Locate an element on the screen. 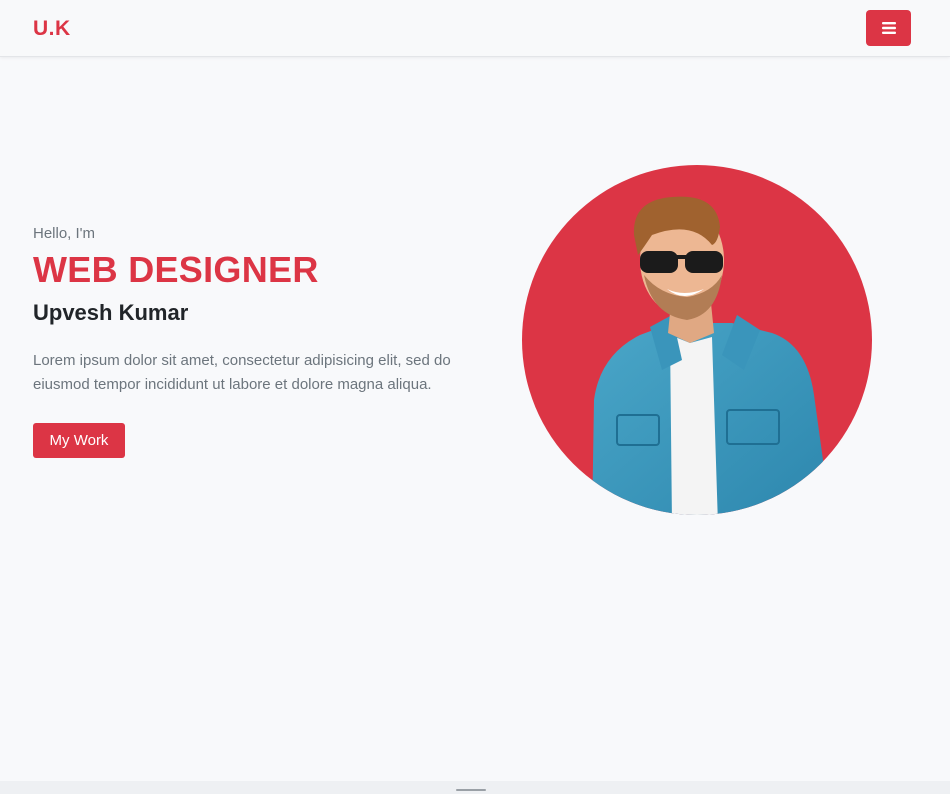 This screenshot has width=950, height=794. my-work-button: My Work is located at coordinates (79, 440).